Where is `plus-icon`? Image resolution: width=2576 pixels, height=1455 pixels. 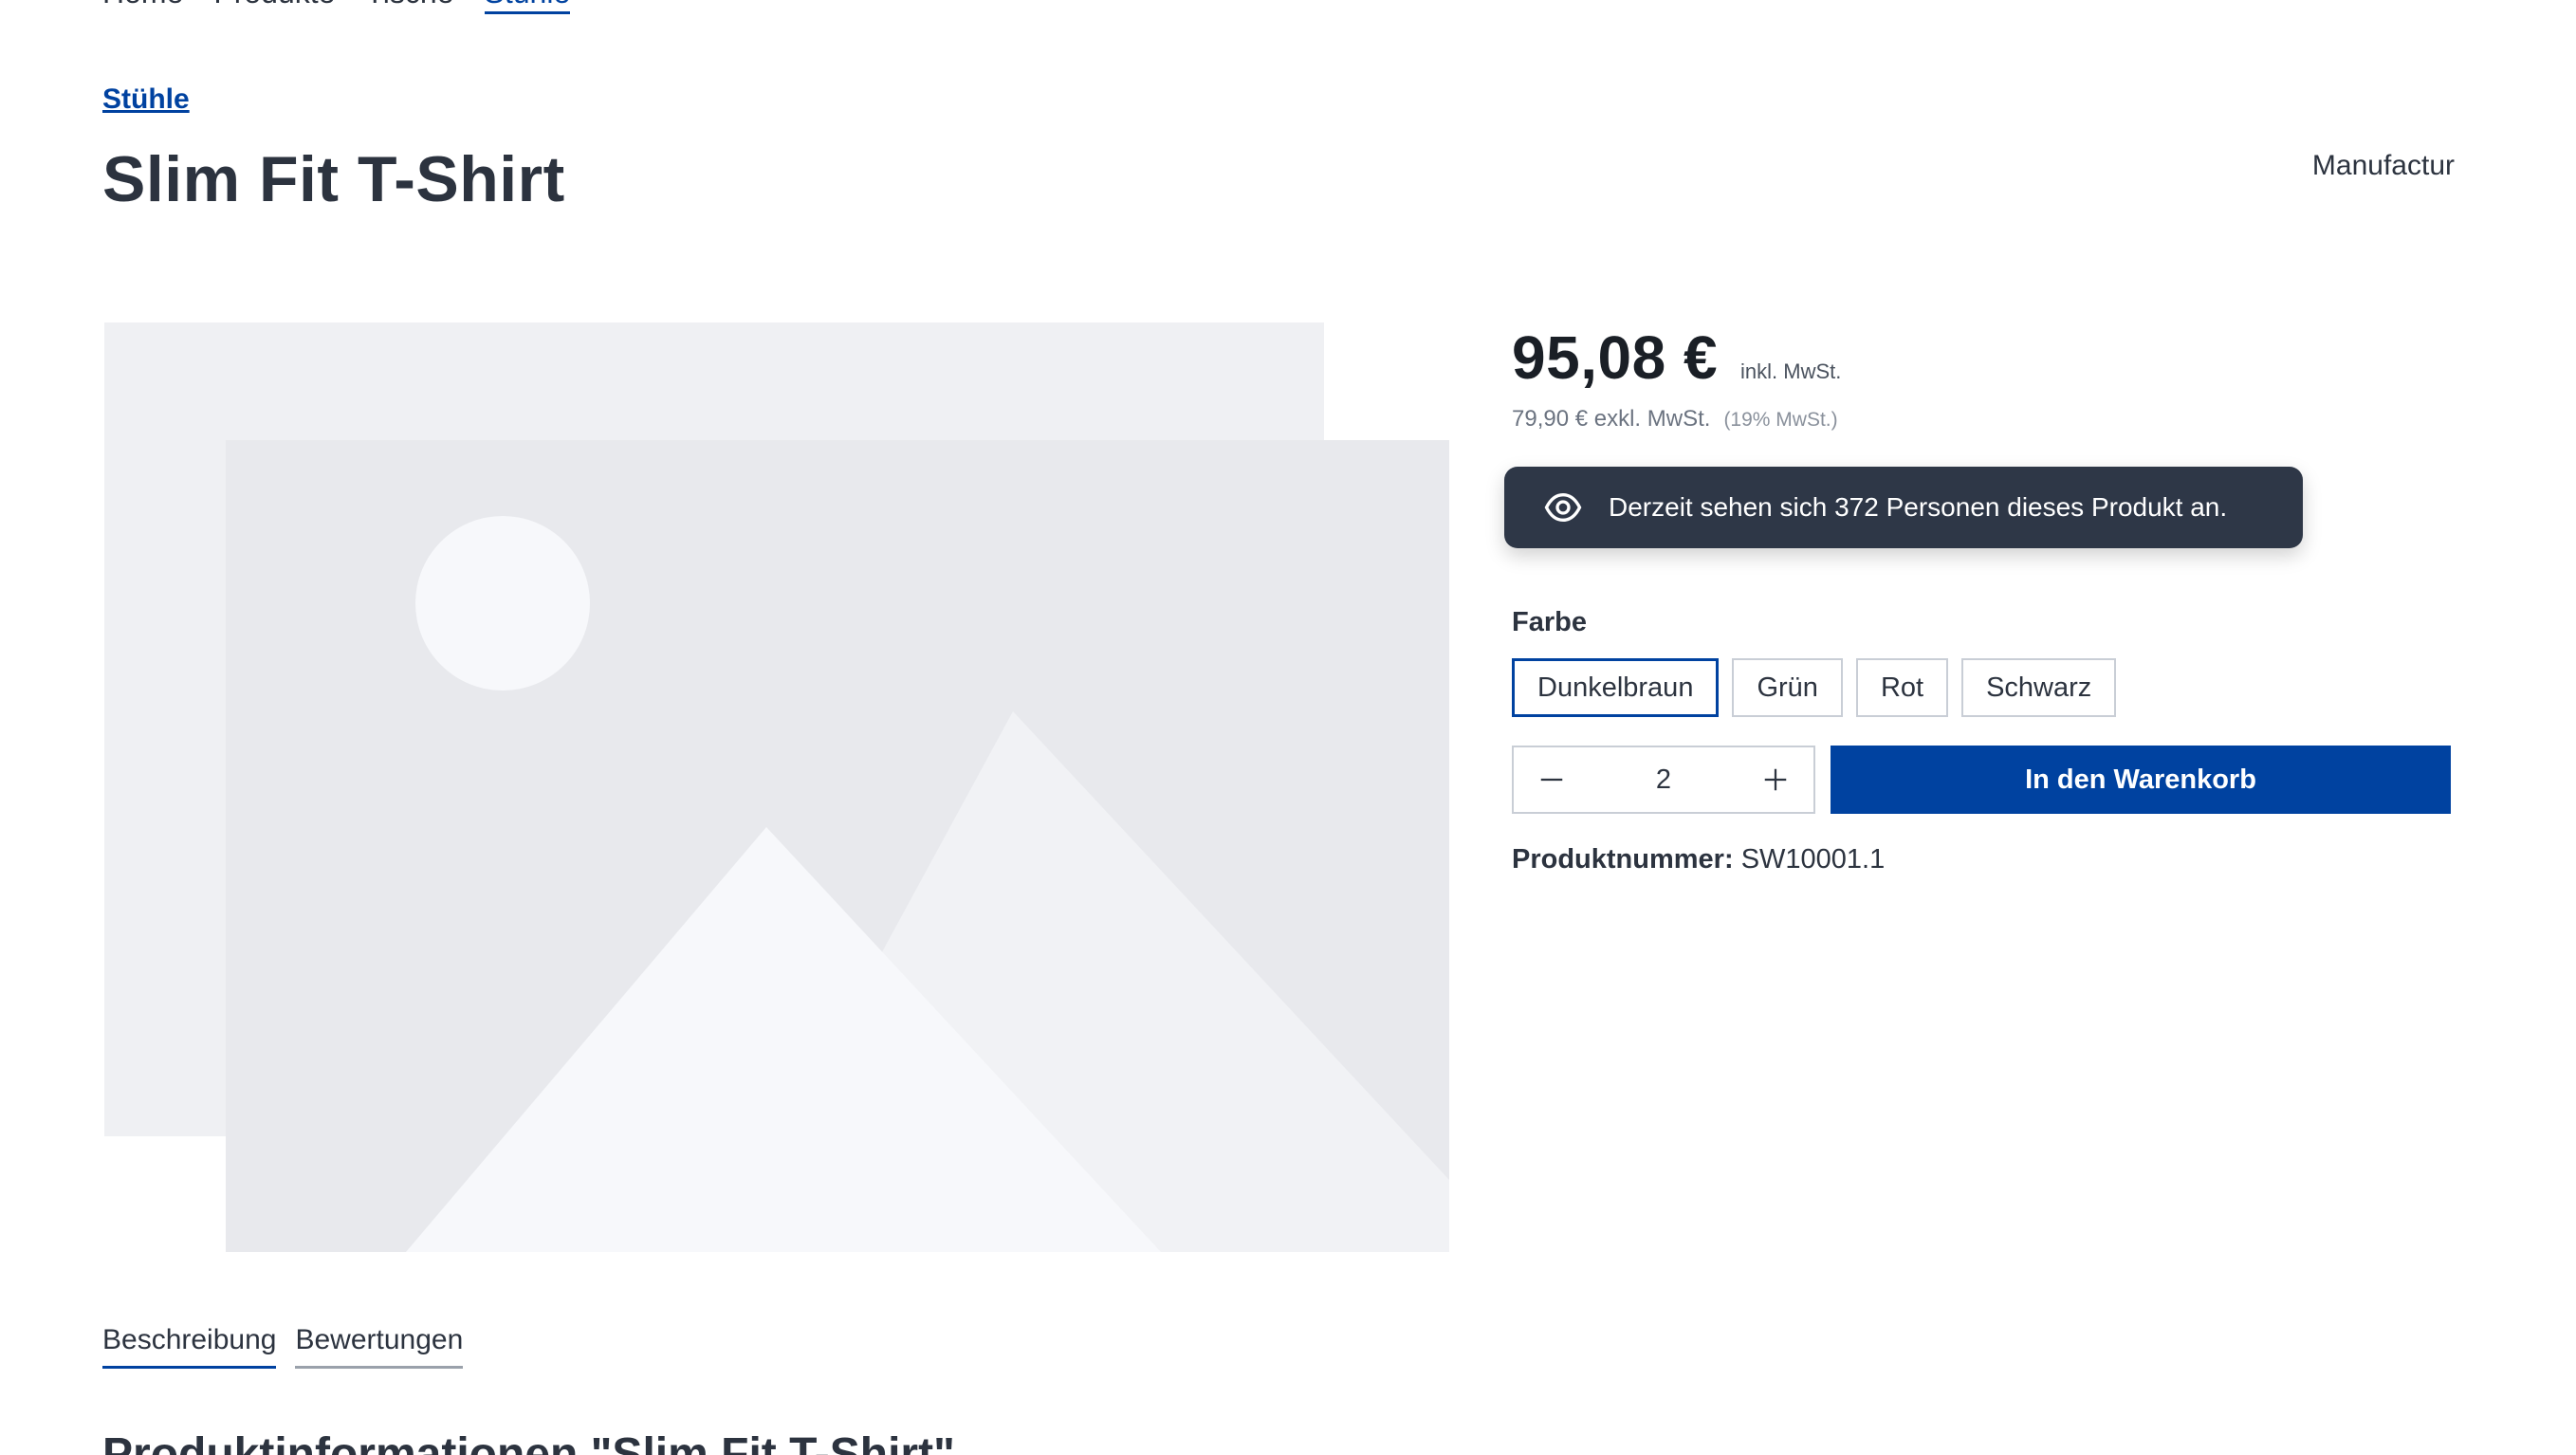
plus-icon is located at coordinates (1775, 779).